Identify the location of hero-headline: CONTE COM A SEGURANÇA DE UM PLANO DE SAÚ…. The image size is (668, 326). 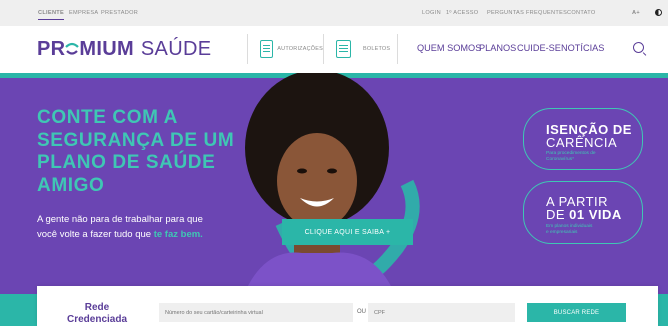
(135, 152).